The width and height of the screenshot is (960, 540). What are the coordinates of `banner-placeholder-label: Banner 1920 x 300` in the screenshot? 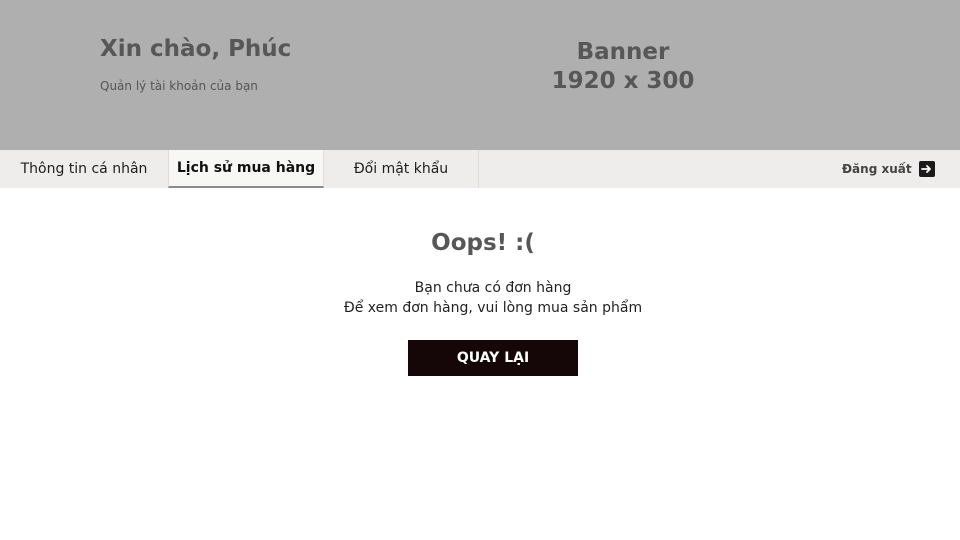 It's located at (623, 67).